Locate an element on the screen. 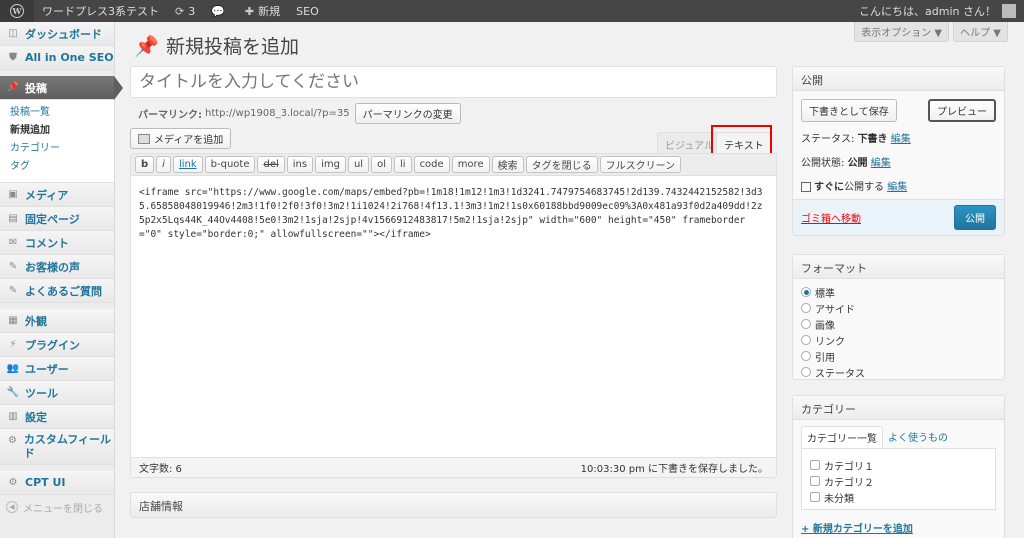  qt-italic-button: i is located at coordinates (163, 164).